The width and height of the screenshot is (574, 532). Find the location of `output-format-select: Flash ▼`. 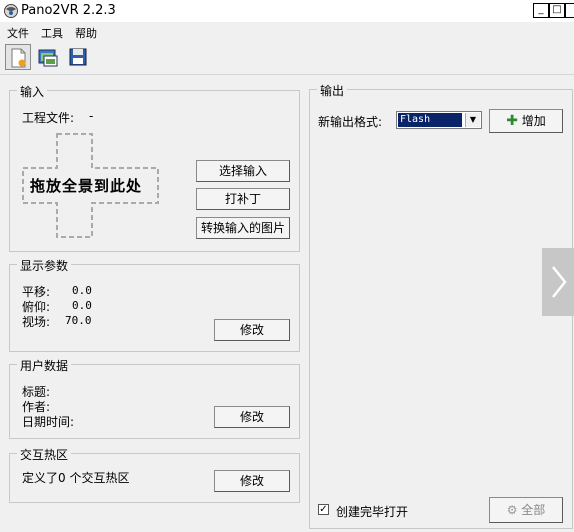

output-format-select: Flash ▼ is located at coordinates (439, 120).